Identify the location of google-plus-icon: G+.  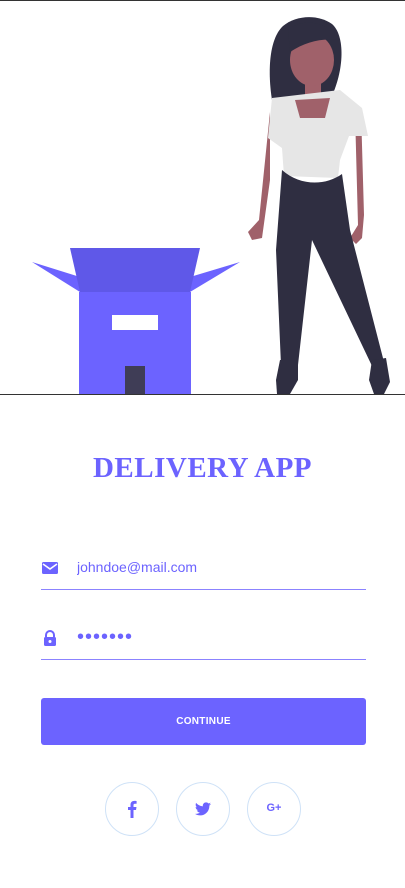
(274, 808).